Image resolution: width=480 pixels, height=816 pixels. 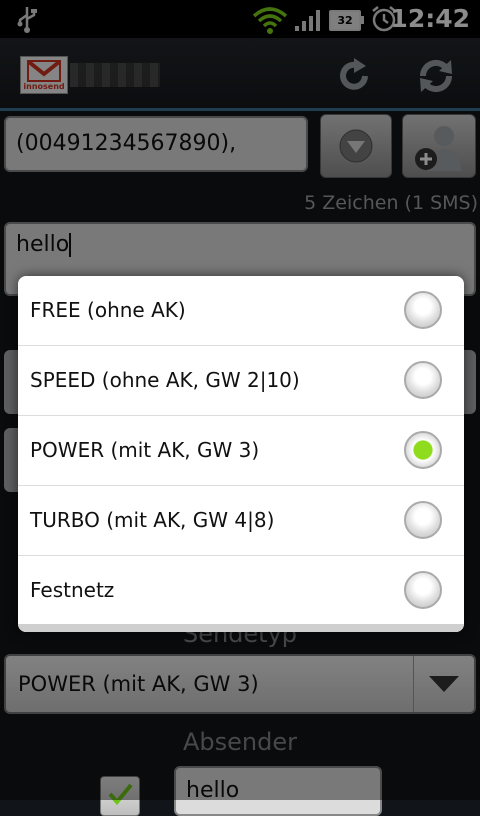 What do you see at coordinates (165, 380) in the screenshot?
I see `option-label: SPEED (ohne AK, GW 2|10)` at bounding box center [165, 380].